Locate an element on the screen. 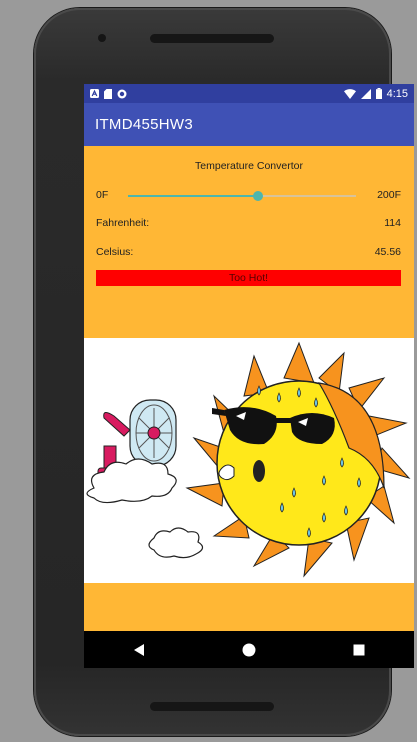 The height and width of the screenshot is (742, 417). sync-icon is located at coordinates (122, 93).